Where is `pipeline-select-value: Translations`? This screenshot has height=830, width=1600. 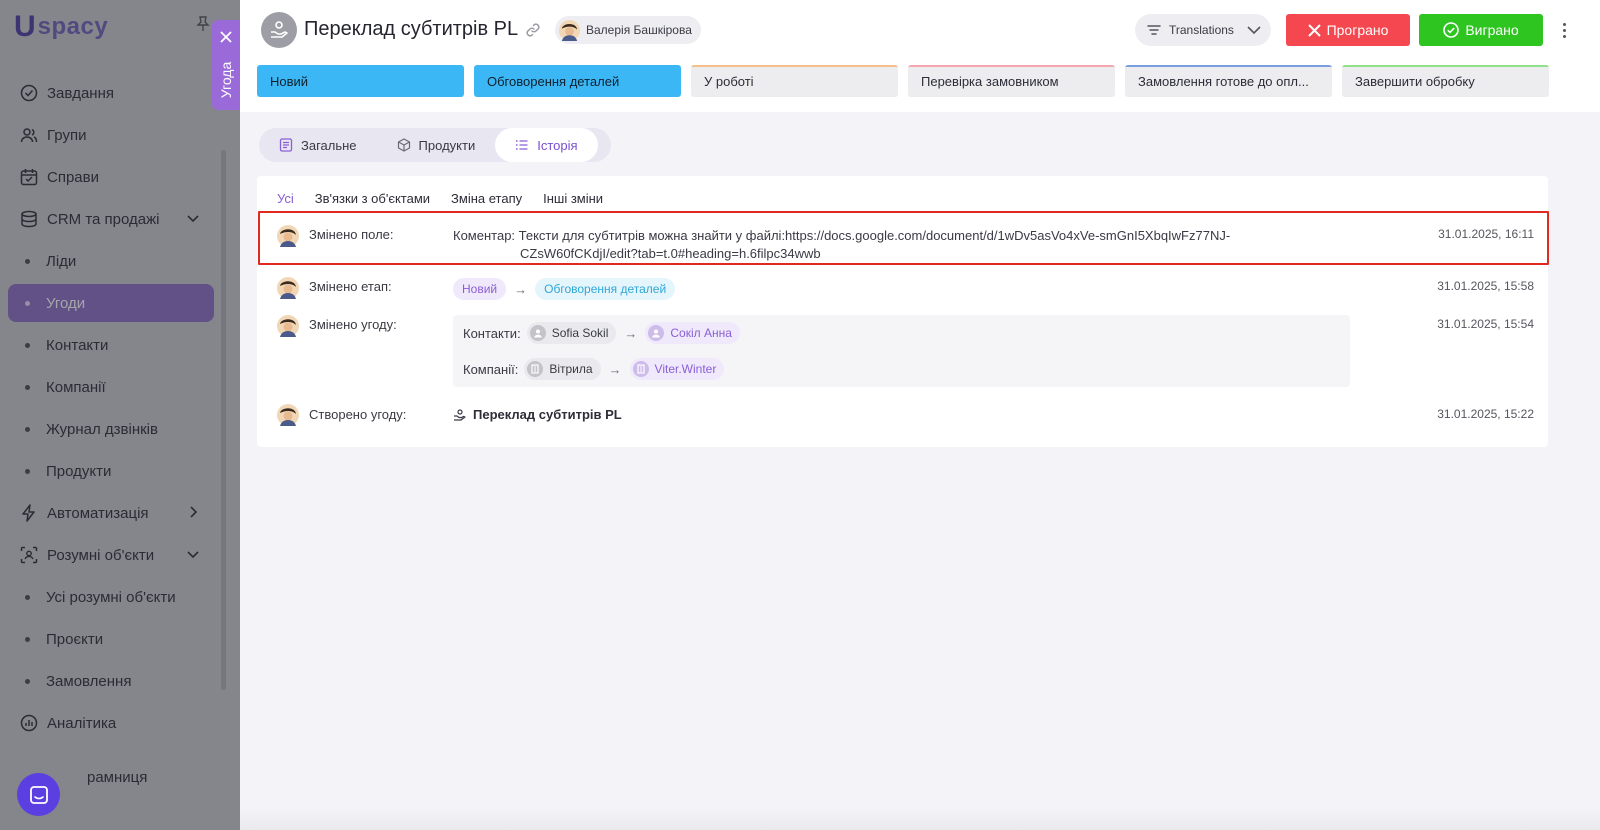
pipeline-select-value: Translations is located at coordinates (1201, 30).